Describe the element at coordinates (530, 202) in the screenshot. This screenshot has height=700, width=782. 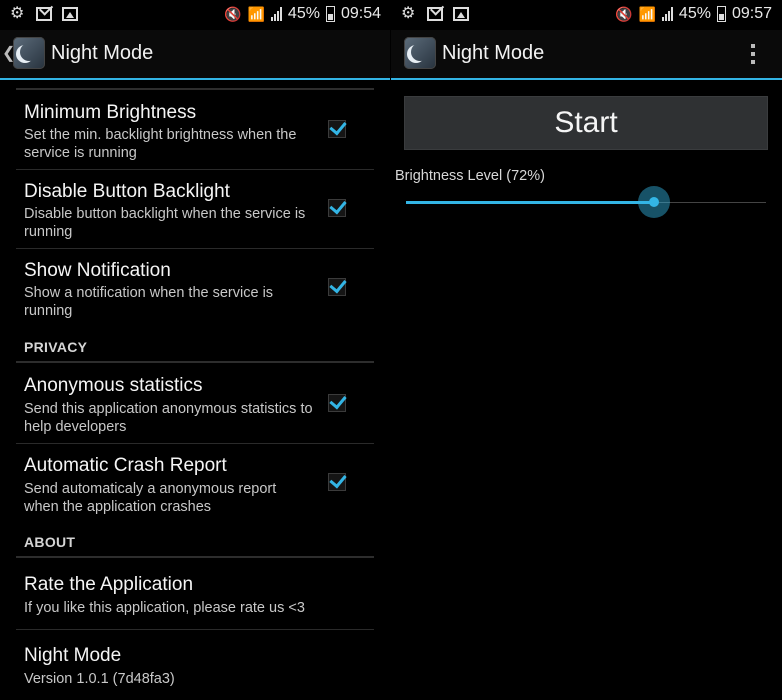
I see `slider-fill` at that location.